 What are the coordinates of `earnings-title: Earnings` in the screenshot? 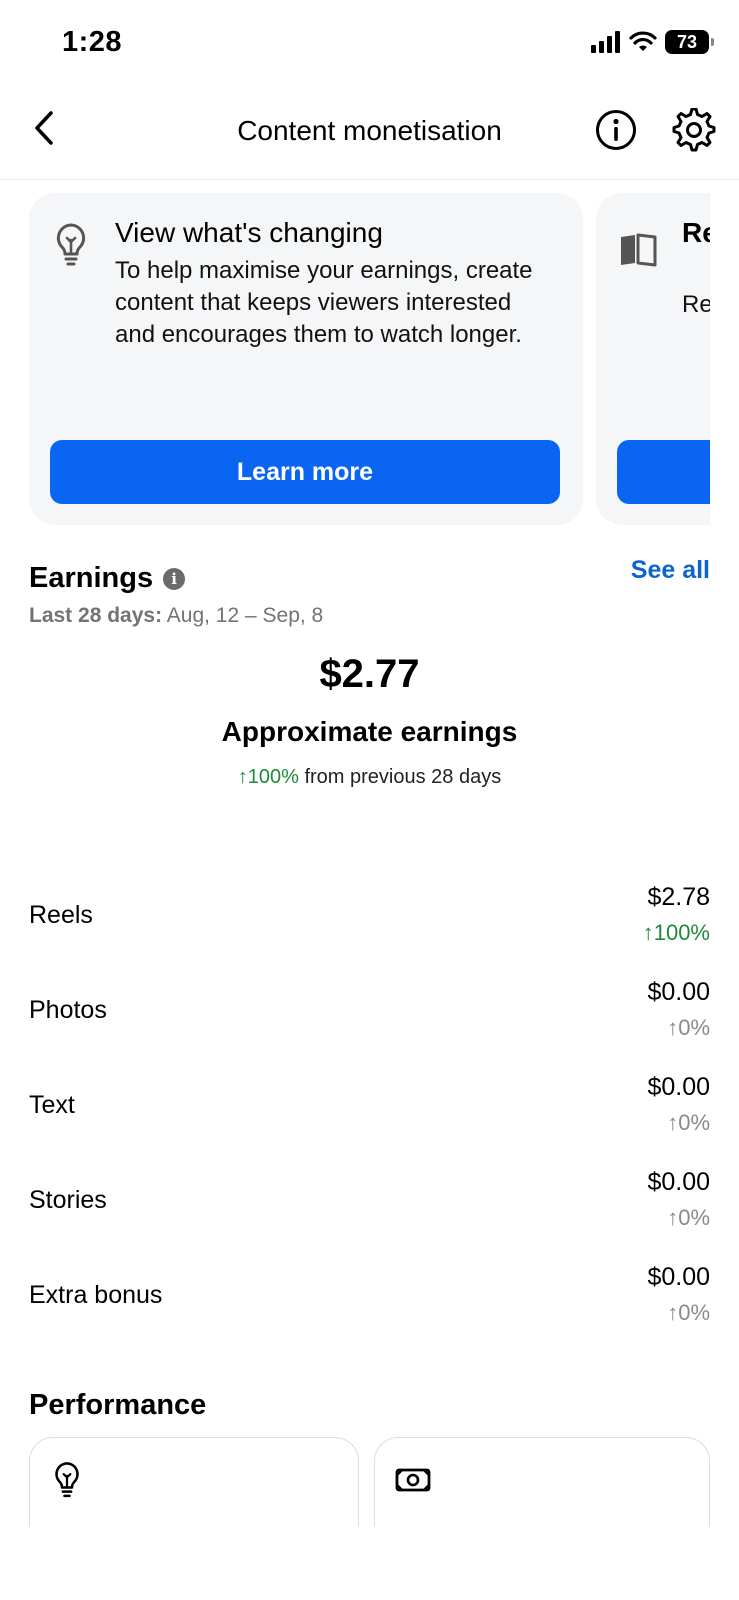 It's located at (91, 578).